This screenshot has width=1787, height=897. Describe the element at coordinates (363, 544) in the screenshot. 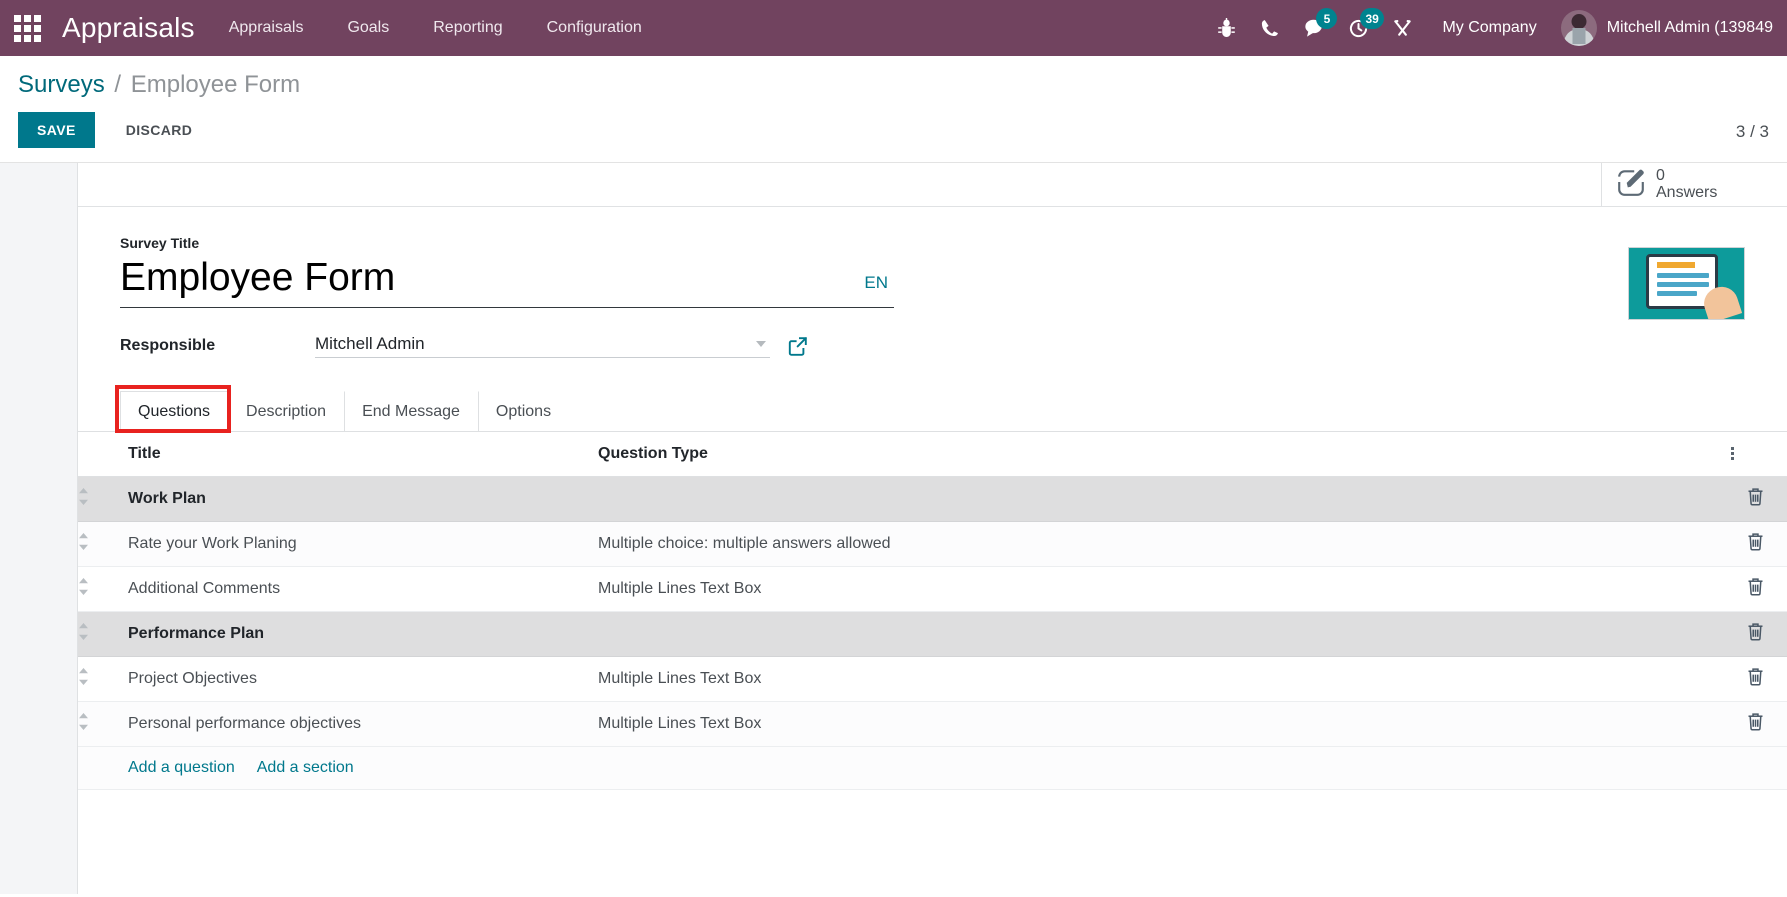

I see `row-title: Rate your Work Planing` at that location.